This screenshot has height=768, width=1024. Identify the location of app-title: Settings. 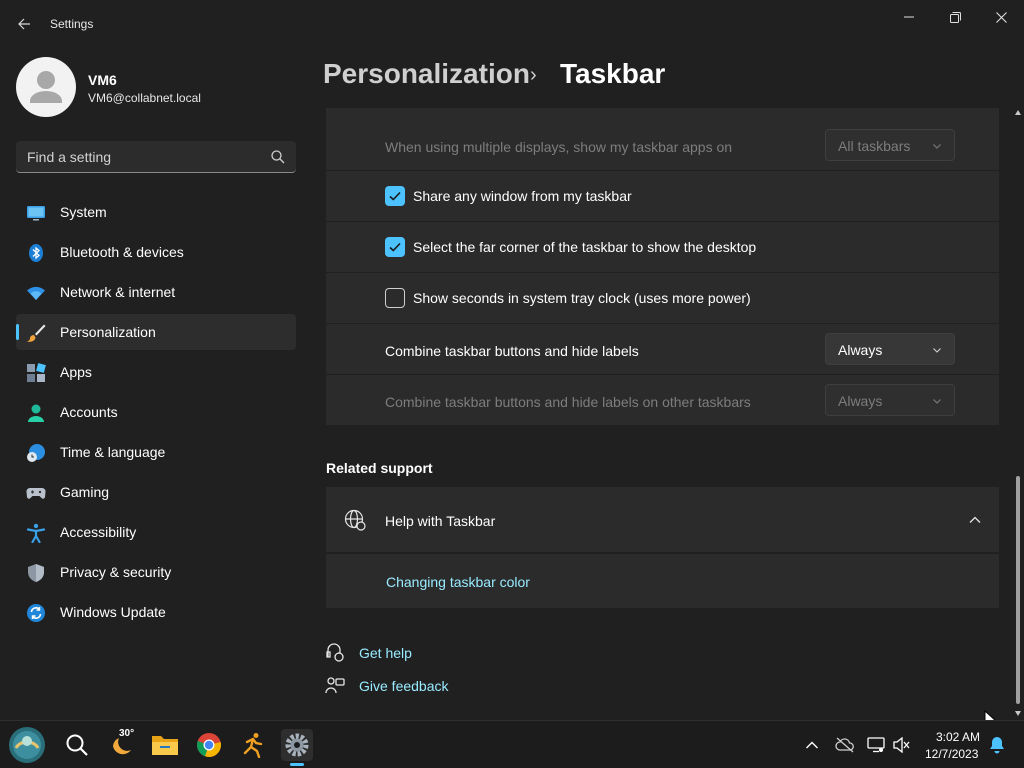
(72, 24).